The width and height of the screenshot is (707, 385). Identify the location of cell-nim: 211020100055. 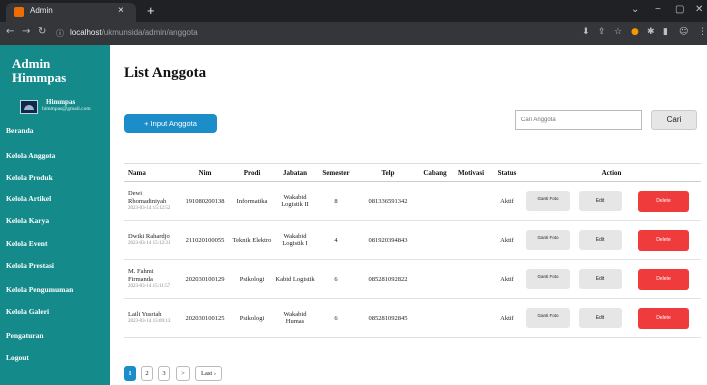
(205, 240).